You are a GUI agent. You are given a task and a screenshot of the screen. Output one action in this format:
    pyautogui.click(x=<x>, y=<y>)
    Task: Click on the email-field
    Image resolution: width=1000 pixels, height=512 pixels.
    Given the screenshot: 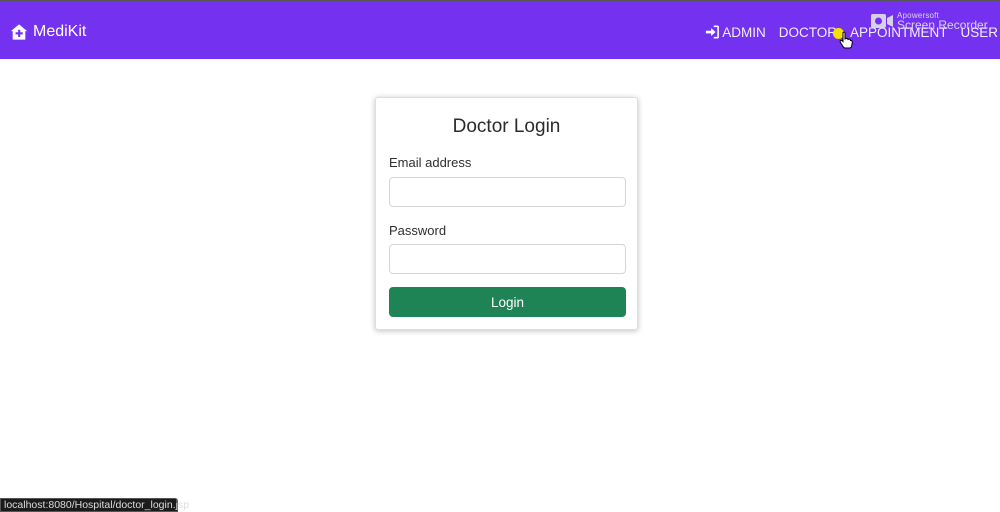 What is the action you would take?
    pyautogui.click(x=507, y=192)
    